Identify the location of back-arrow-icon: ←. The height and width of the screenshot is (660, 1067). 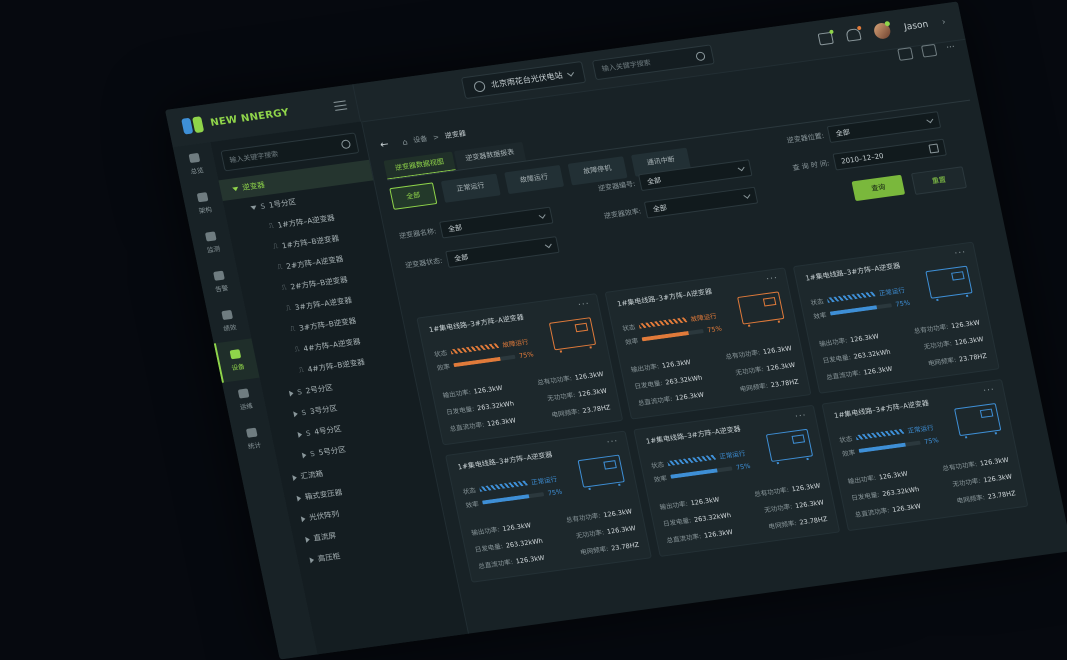
(384, 145).